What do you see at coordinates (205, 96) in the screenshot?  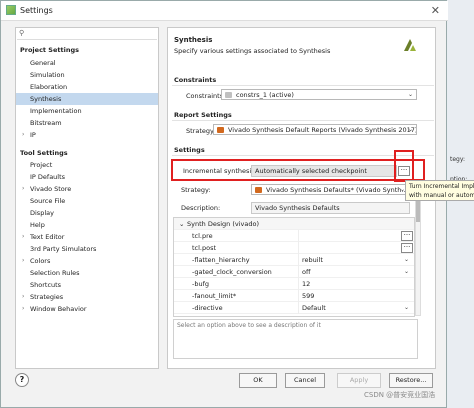 I see `constraints-label: Constraints` at bounding box center [205, 96].